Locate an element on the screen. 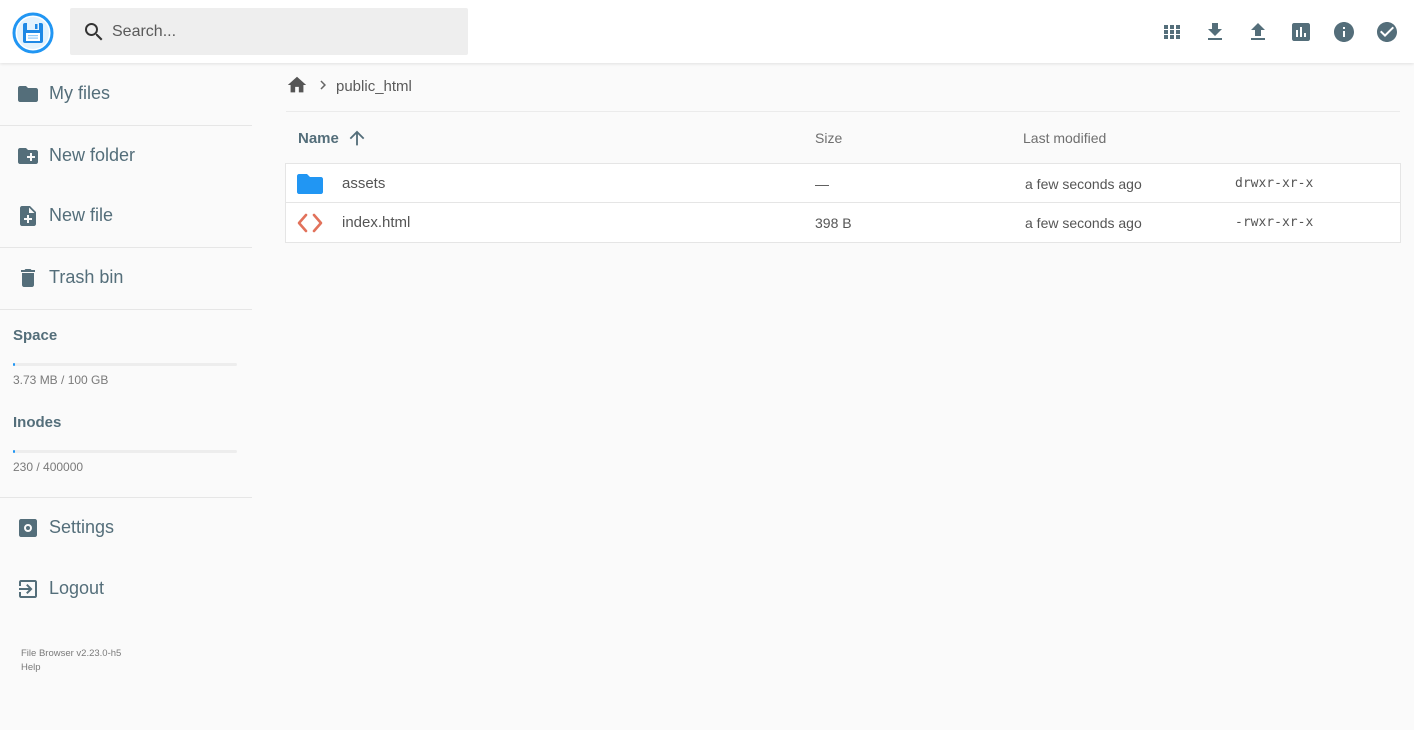 This screenshot has width=1414, height=730. search-icon is located at coordinates (94, 32).